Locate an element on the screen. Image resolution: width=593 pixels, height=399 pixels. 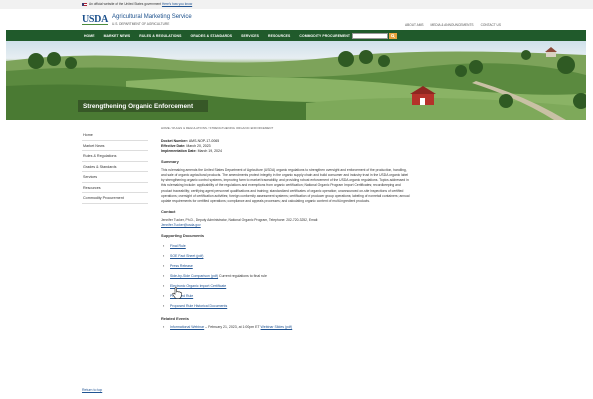
list-item: Final Rule is located at coordinates (286, 247).